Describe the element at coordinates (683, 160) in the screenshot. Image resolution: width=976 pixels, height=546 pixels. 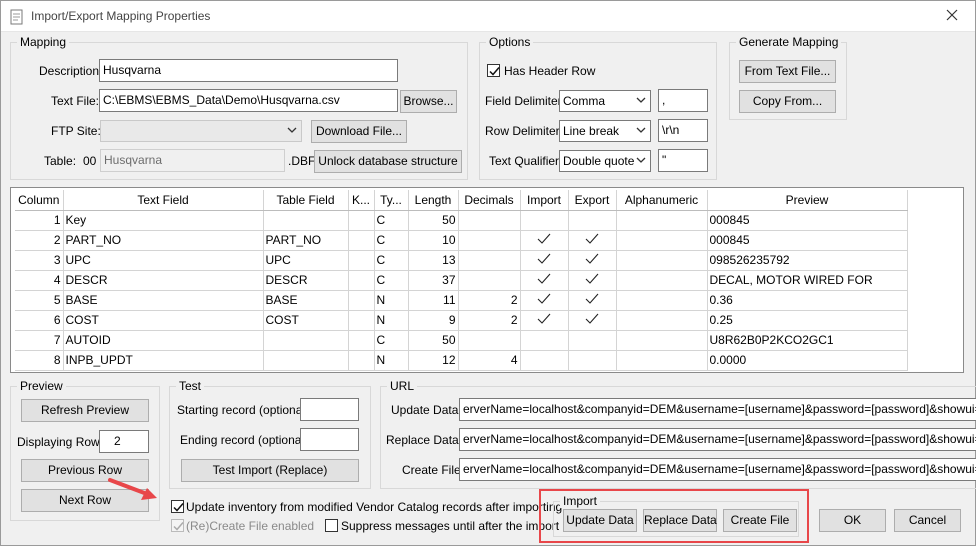
I see `text-qualifier-char-input: "` at that location.